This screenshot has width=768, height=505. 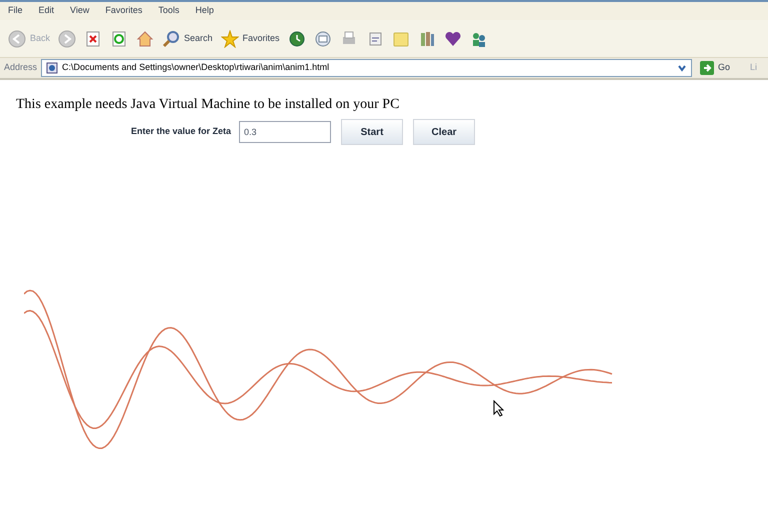 What do you see at coordinates (208, 105) in the screenshot?
I see `notice-text: This example needs Java Virtual Machine to be installed on your PC` at bounding box center [208, 105].